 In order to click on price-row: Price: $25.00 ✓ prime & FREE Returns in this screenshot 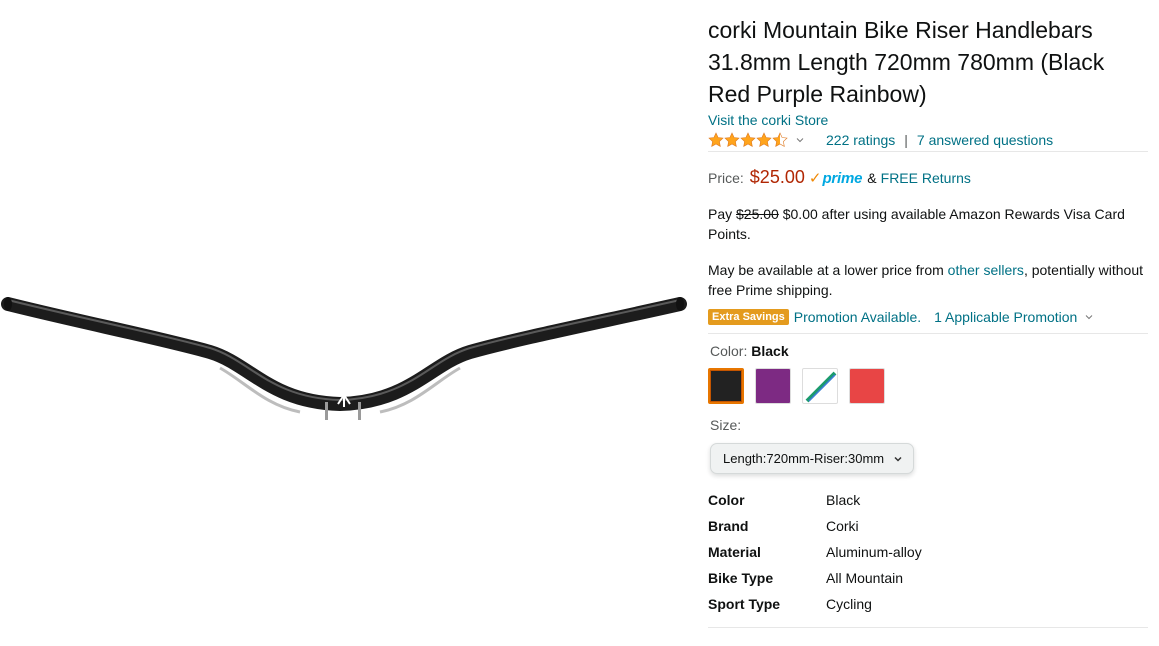, I will do `click(928, 177)`.